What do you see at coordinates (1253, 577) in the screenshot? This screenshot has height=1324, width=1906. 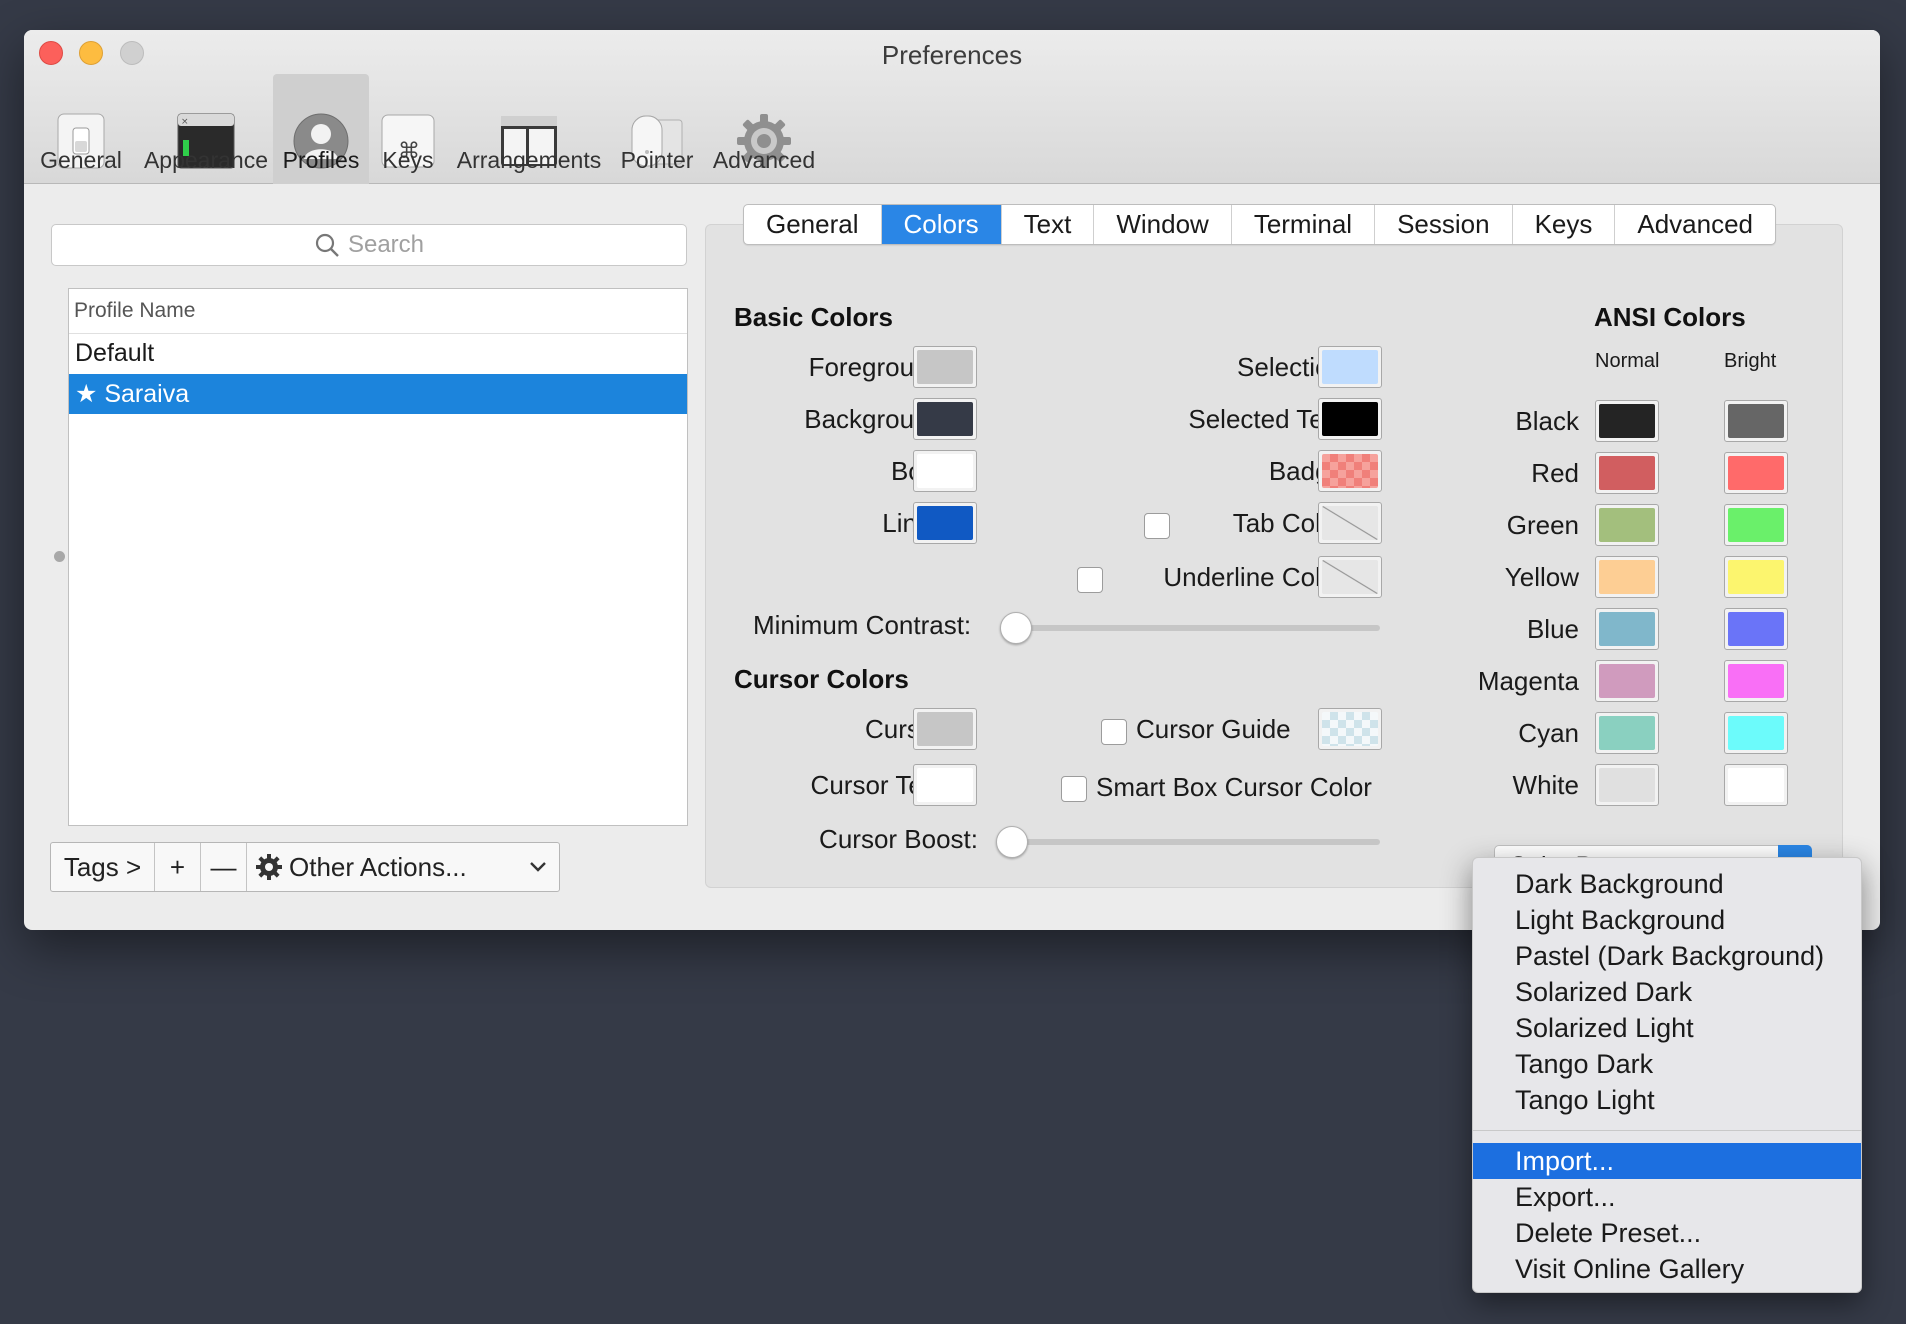 I see `underline-color-label: Underline Color` at bounding box center [1253, 577].